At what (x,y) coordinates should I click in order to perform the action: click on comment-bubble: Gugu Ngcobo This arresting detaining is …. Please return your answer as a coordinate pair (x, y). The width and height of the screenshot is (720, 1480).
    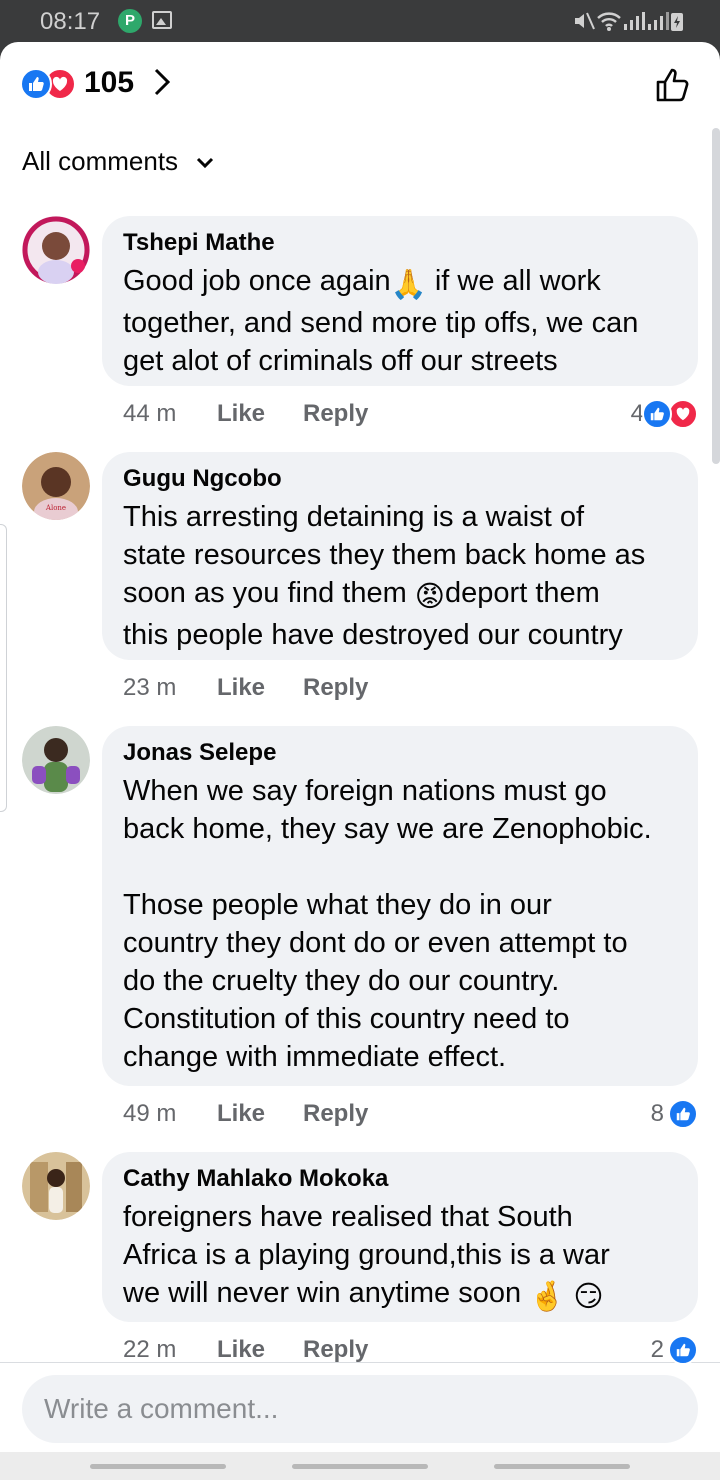
    Looking at the image, I should click on (400, 556).